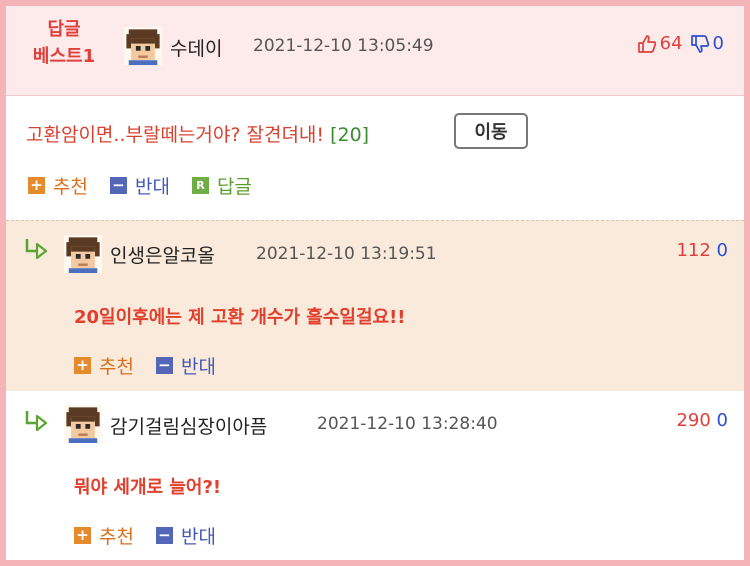 Image resolution: width=750 pixels, height=566 pixels. Describe the element at coordinates (221, 185) in the screenshot. I see `reply-button: R 답글` at that location.